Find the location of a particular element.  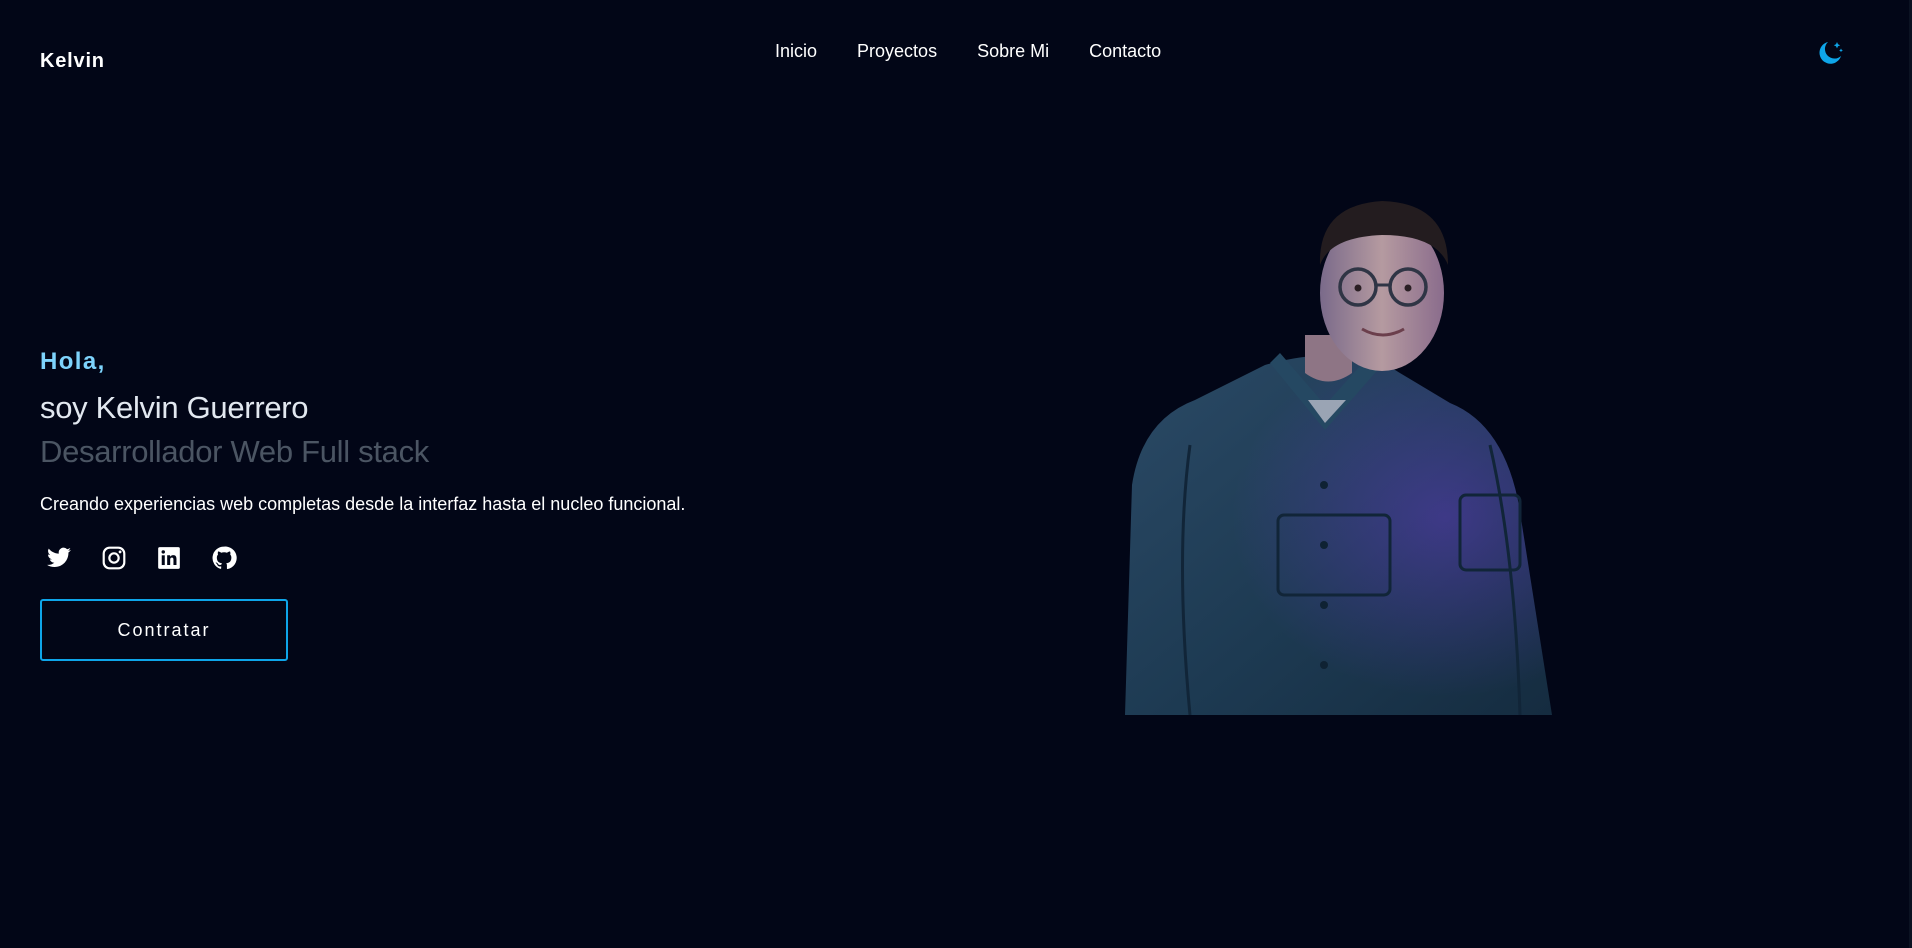

nav-item-sobre-mi: Sobre Mi is located at coordinates (1013, 51).